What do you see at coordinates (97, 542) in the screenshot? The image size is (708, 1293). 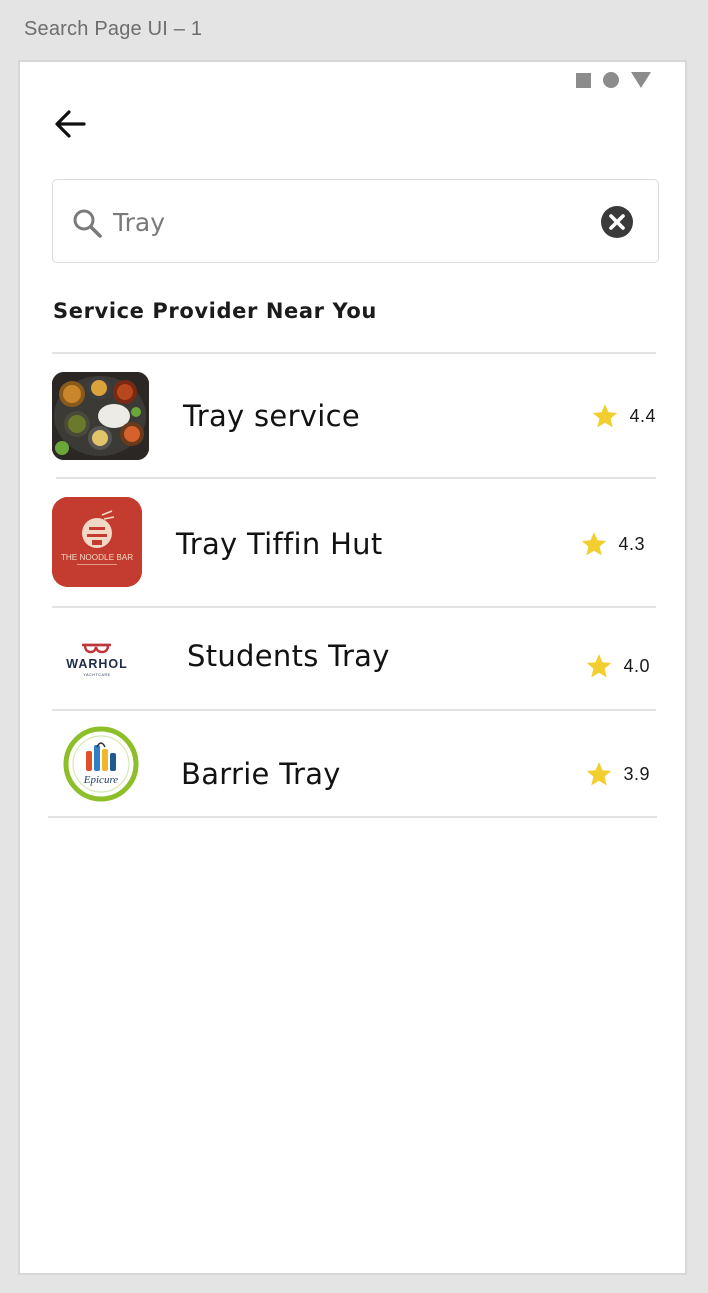 I see `noodle-bar-logo: THE NOODLE BAR` at bounding box center [97, 542].